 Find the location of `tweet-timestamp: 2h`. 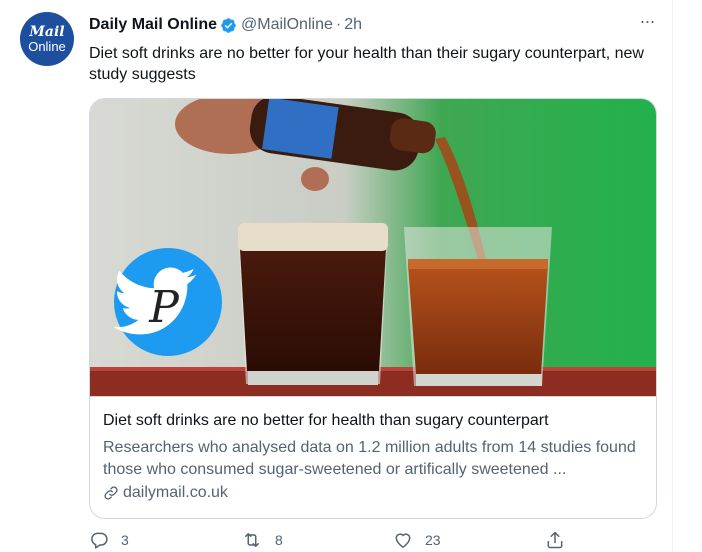

tweet-timestamp: 2h is located at coordinates (353, 25).